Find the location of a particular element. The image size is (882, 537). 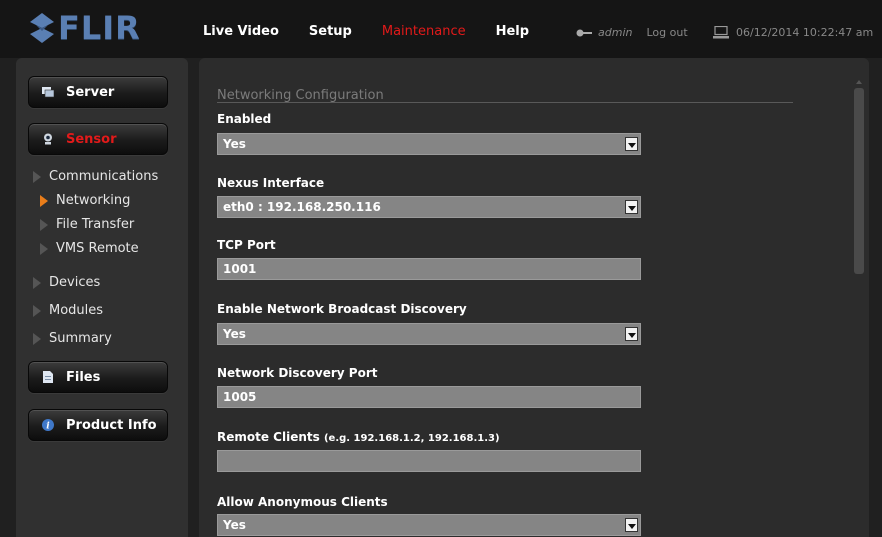

datetime-display: 06/12/2014 10:22:47 am is located at coordinates (793, 32).